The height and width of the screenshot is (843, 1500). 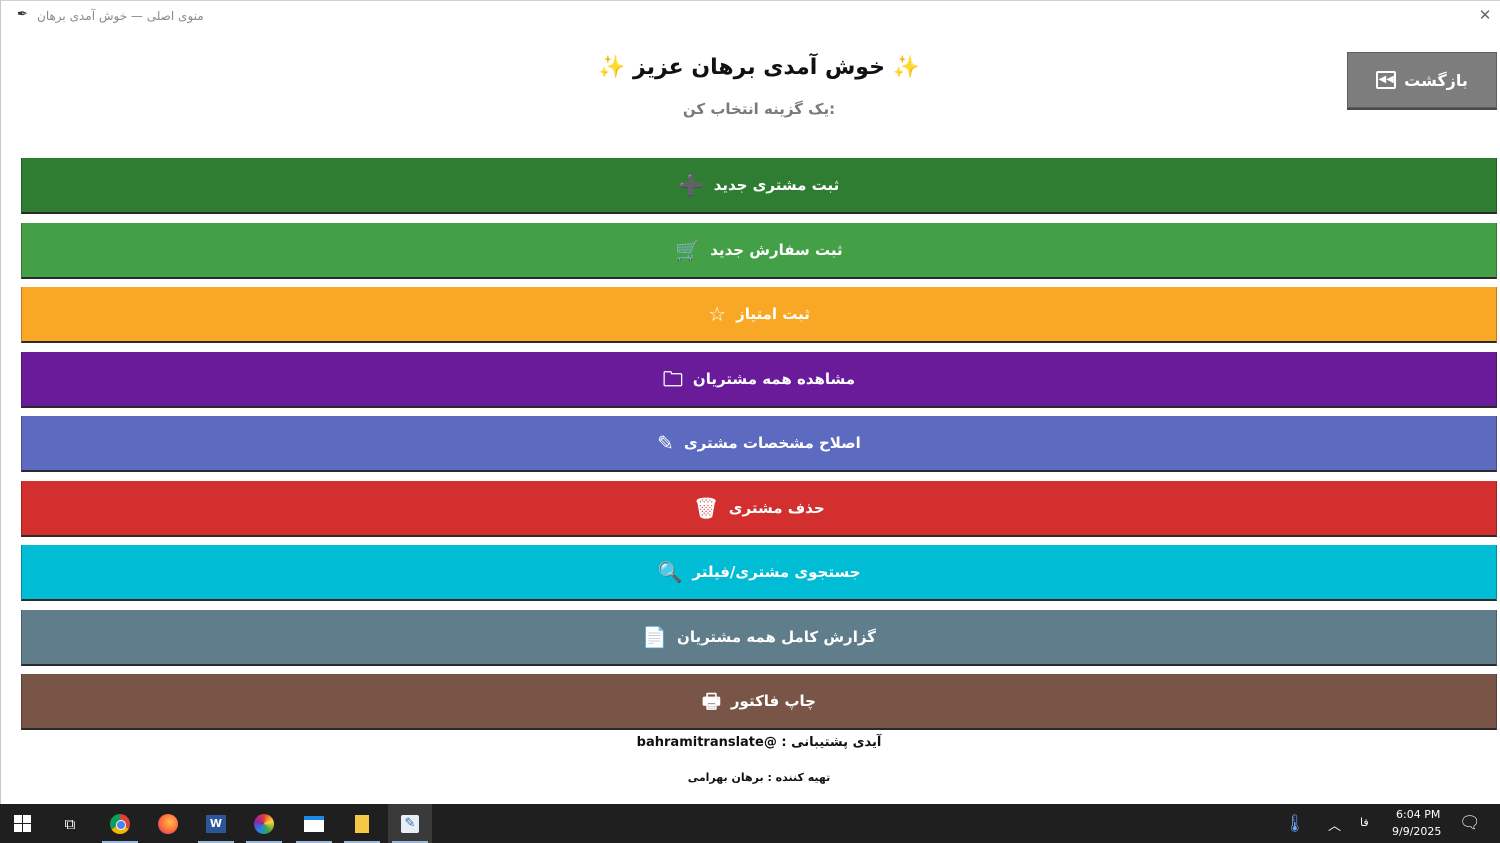 I want to click on task-view-icon: ⧉, so click(x=70, y=823).